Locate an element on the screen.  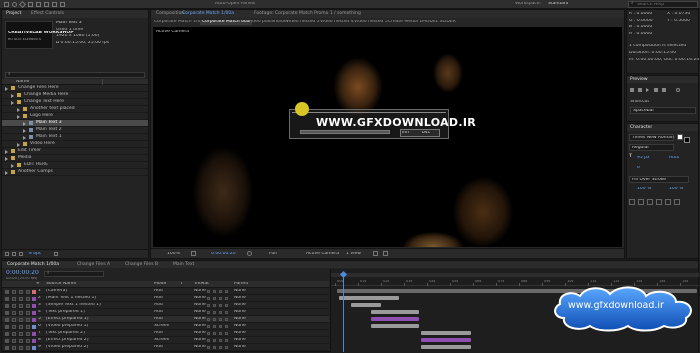
faux-italic-icon is located at coordinates (641, 202).